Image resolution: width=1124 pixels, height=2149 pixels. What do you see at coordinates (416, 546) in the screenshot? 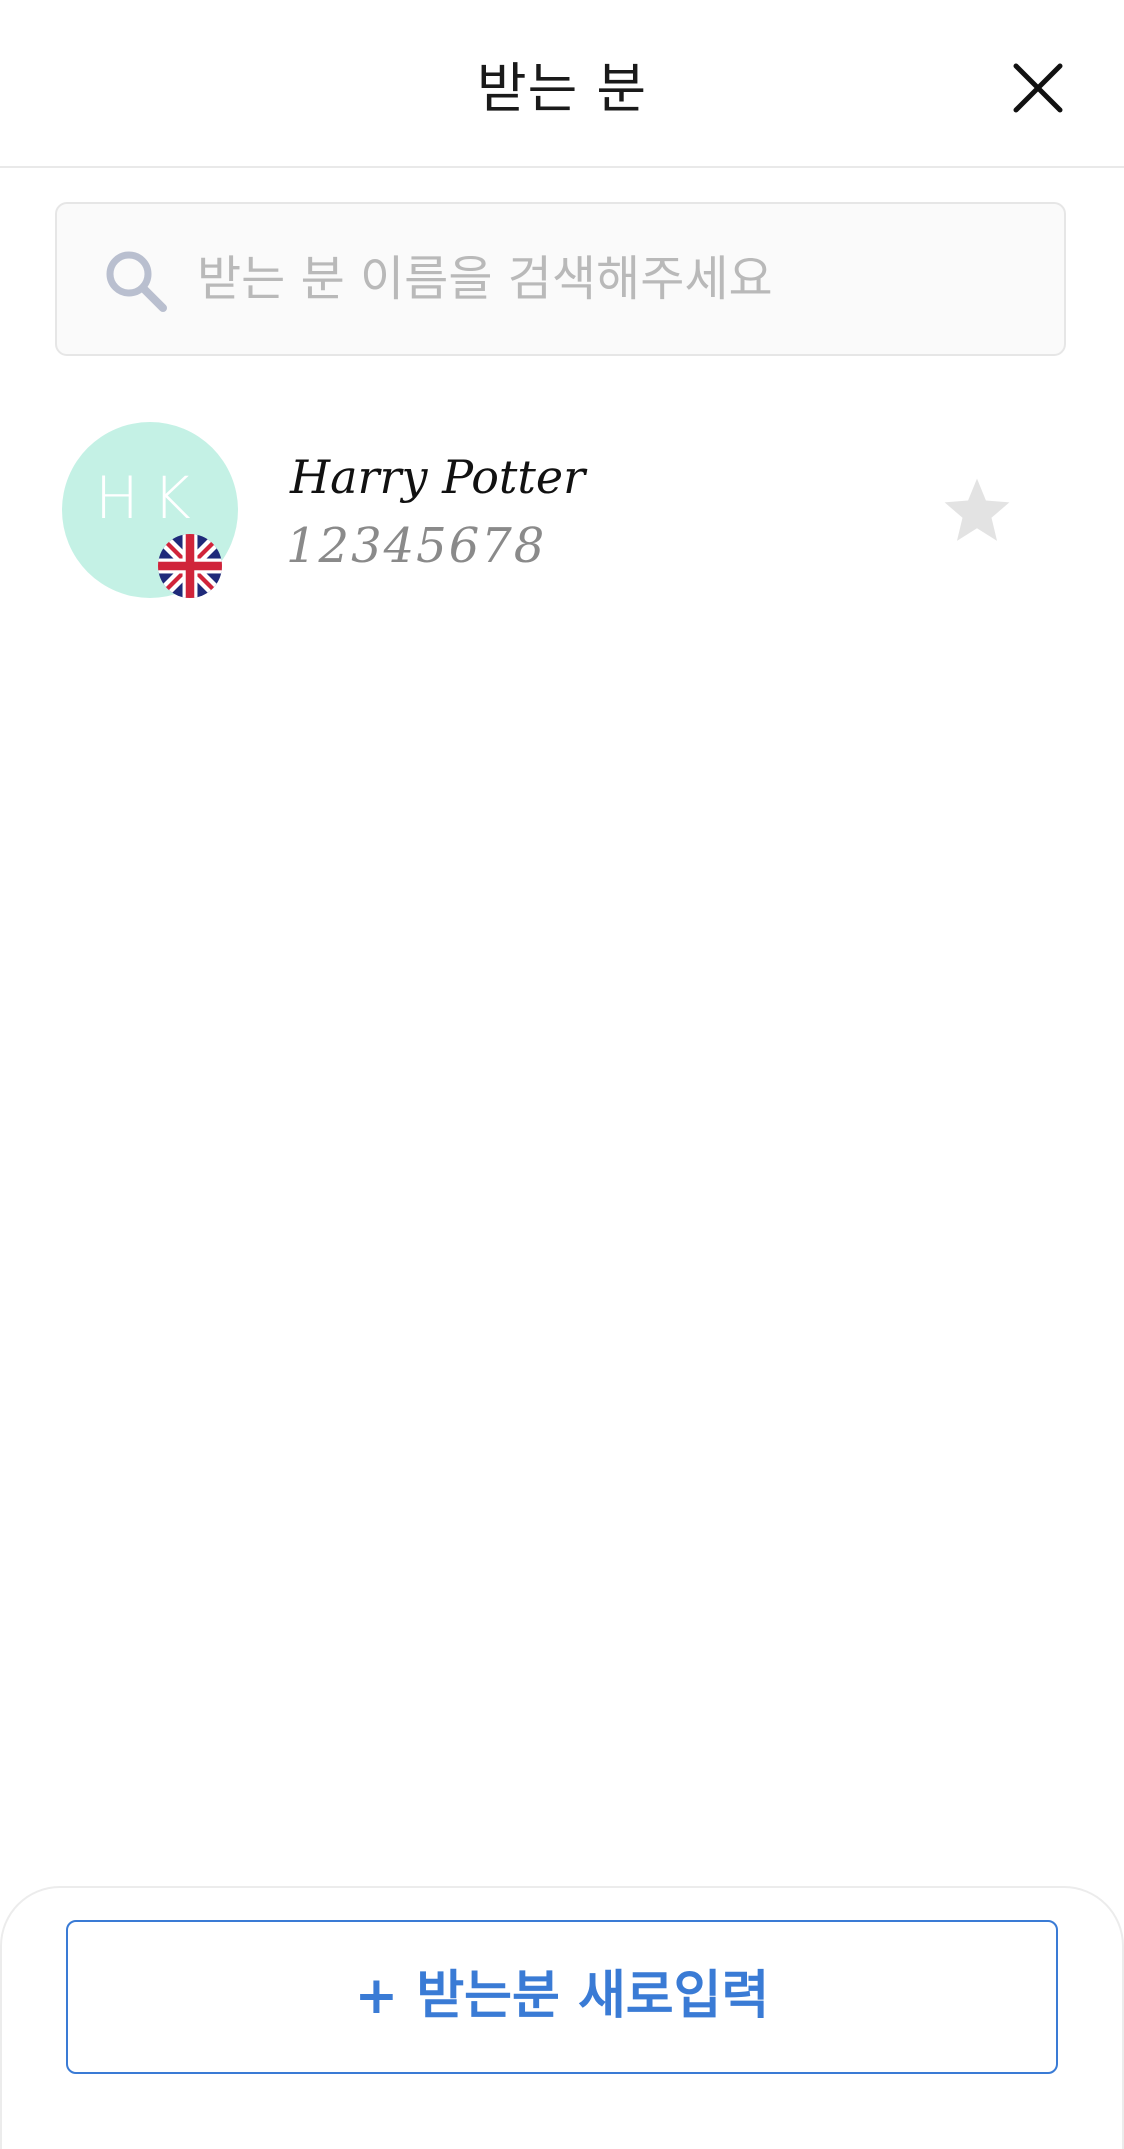
I see `recipient-account-number: 12345678` at bounding box center [416, 546].